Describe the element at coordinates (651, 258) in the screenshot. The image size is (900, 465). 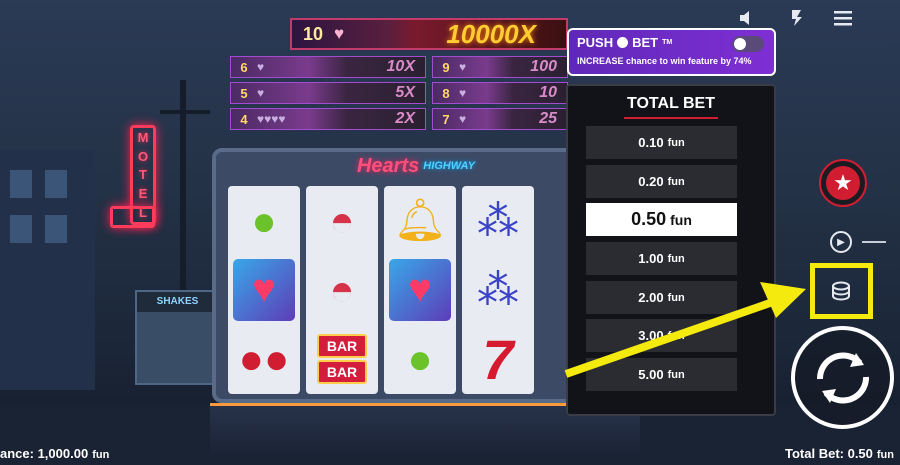
I see `bet-value: 1.00` at that location.